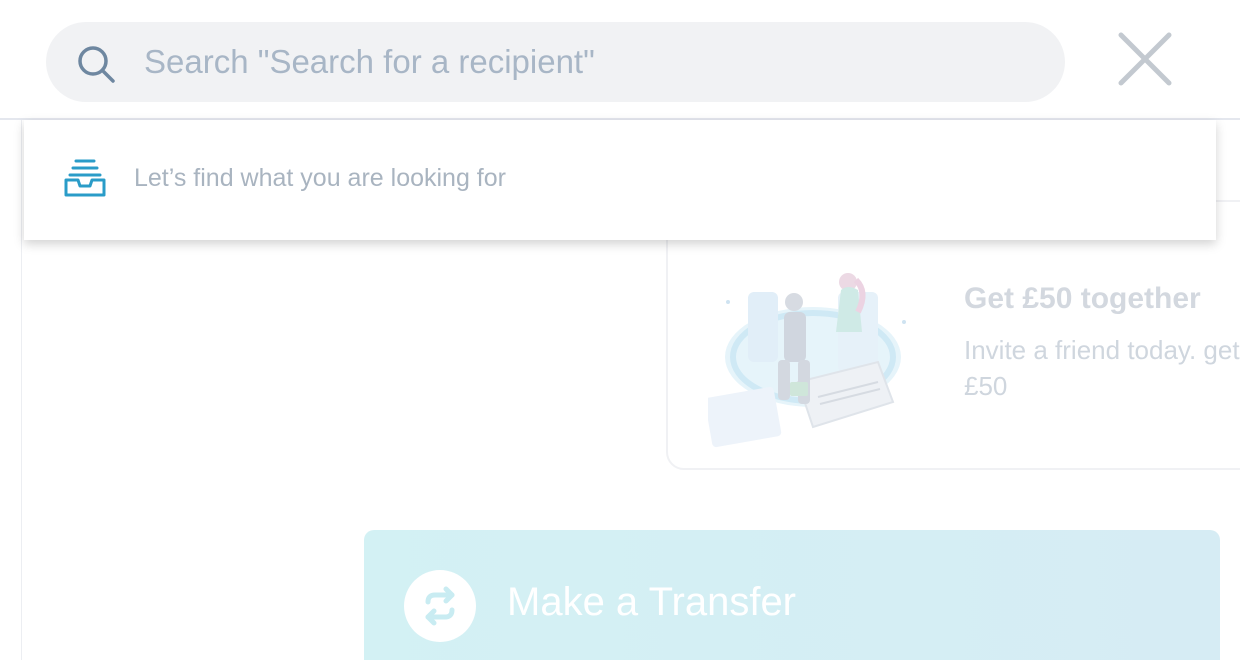  What do you see at coordinates (807, 360) in the screenshot?
I see `handshake-illustration` at bounding box center [807, 360].